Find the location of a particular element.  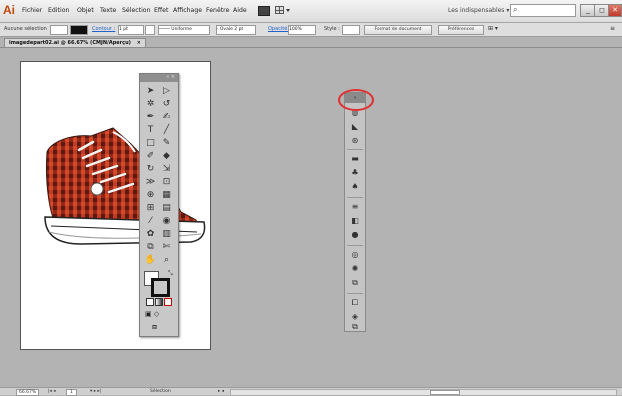

curvature-tool-icon: ✍ is located at coordinates (166, 117).